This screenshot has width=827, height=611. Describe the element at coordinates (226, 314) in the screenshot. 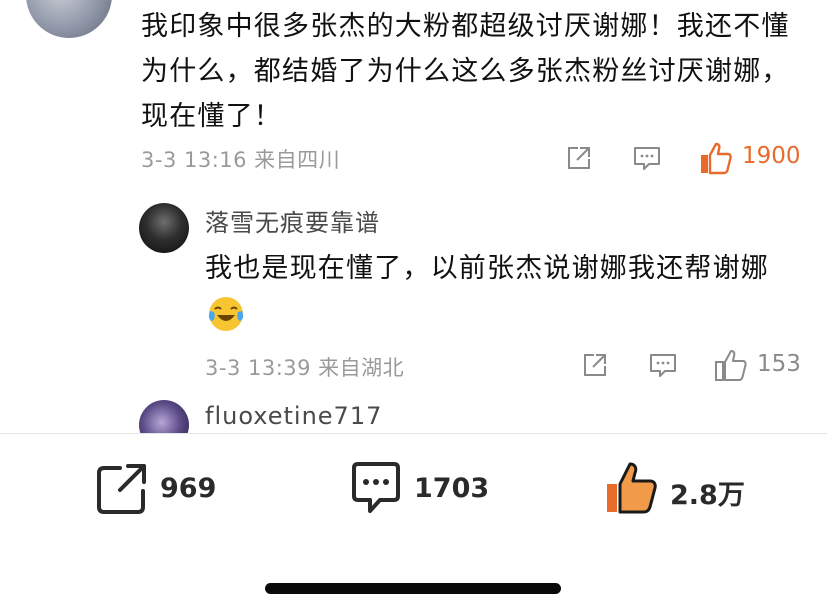

I see `laughing-crying-emoji-icon` at that location.